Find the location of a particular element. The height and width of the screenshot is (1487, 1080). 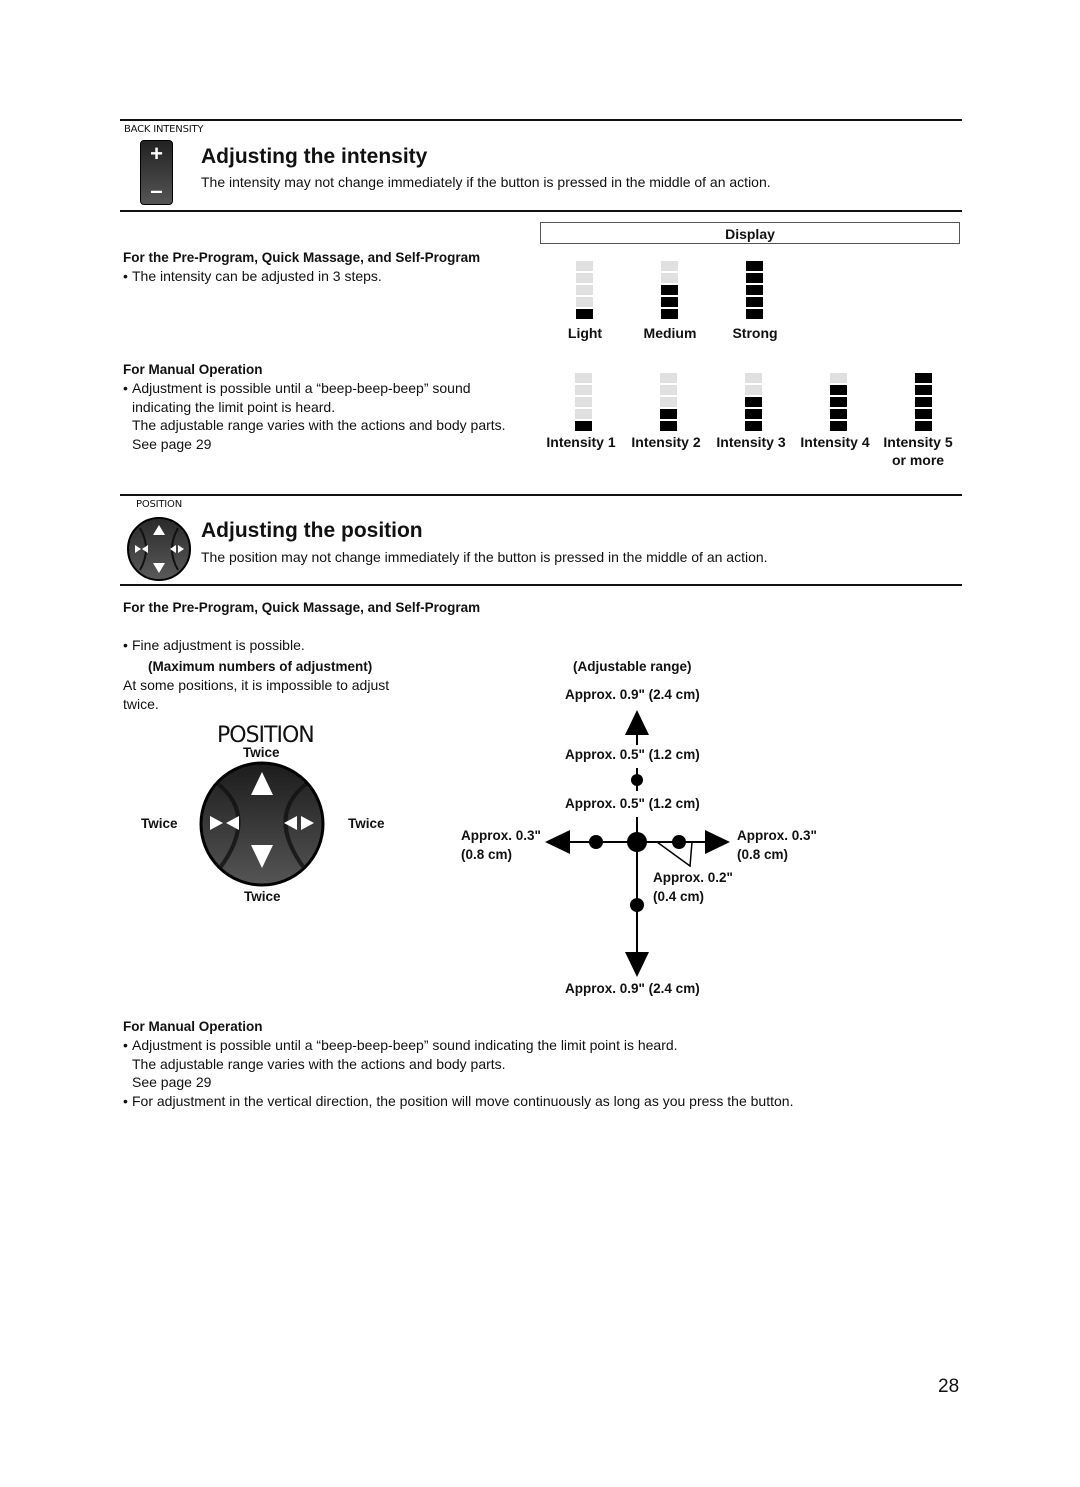

dial-left-count: Twice is located at coordinates (159, 823).